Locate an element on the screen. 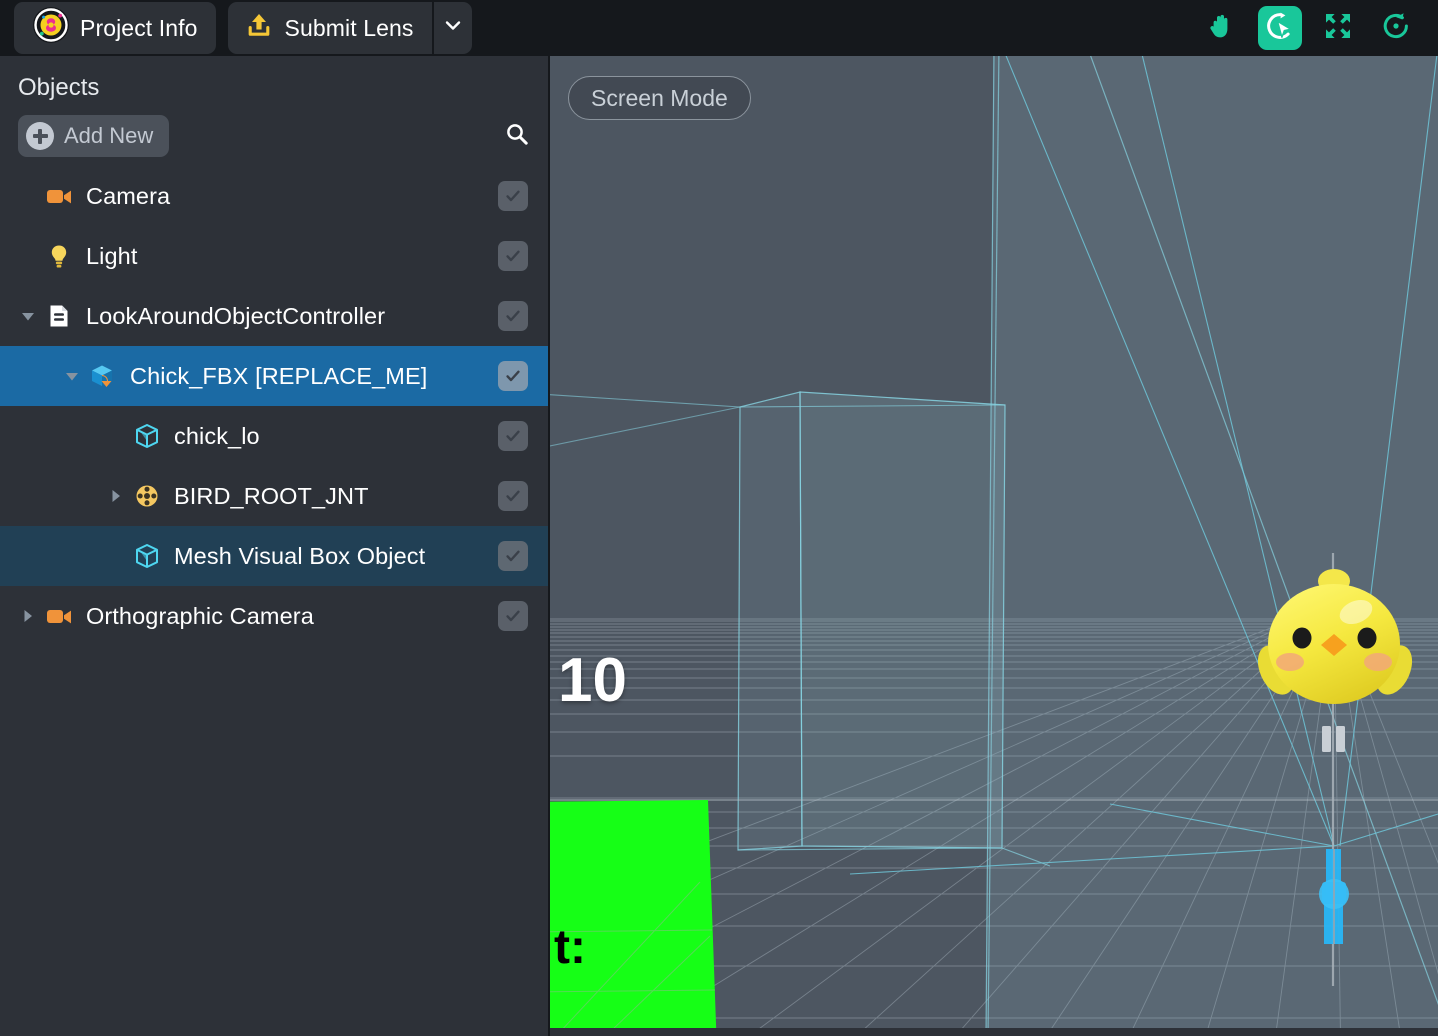  script-icon is located at coordinates (59, 316).